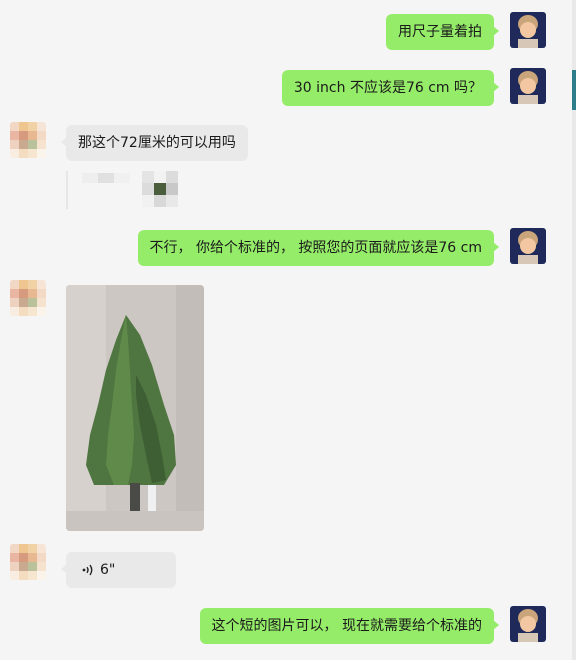 This screenshot has width=576, height=660. Describe the element at coordinates (349, 626) in the screenshot. I see `message-bubble: 这个短的图片可以， 现在就需要给个标准的` at that location.